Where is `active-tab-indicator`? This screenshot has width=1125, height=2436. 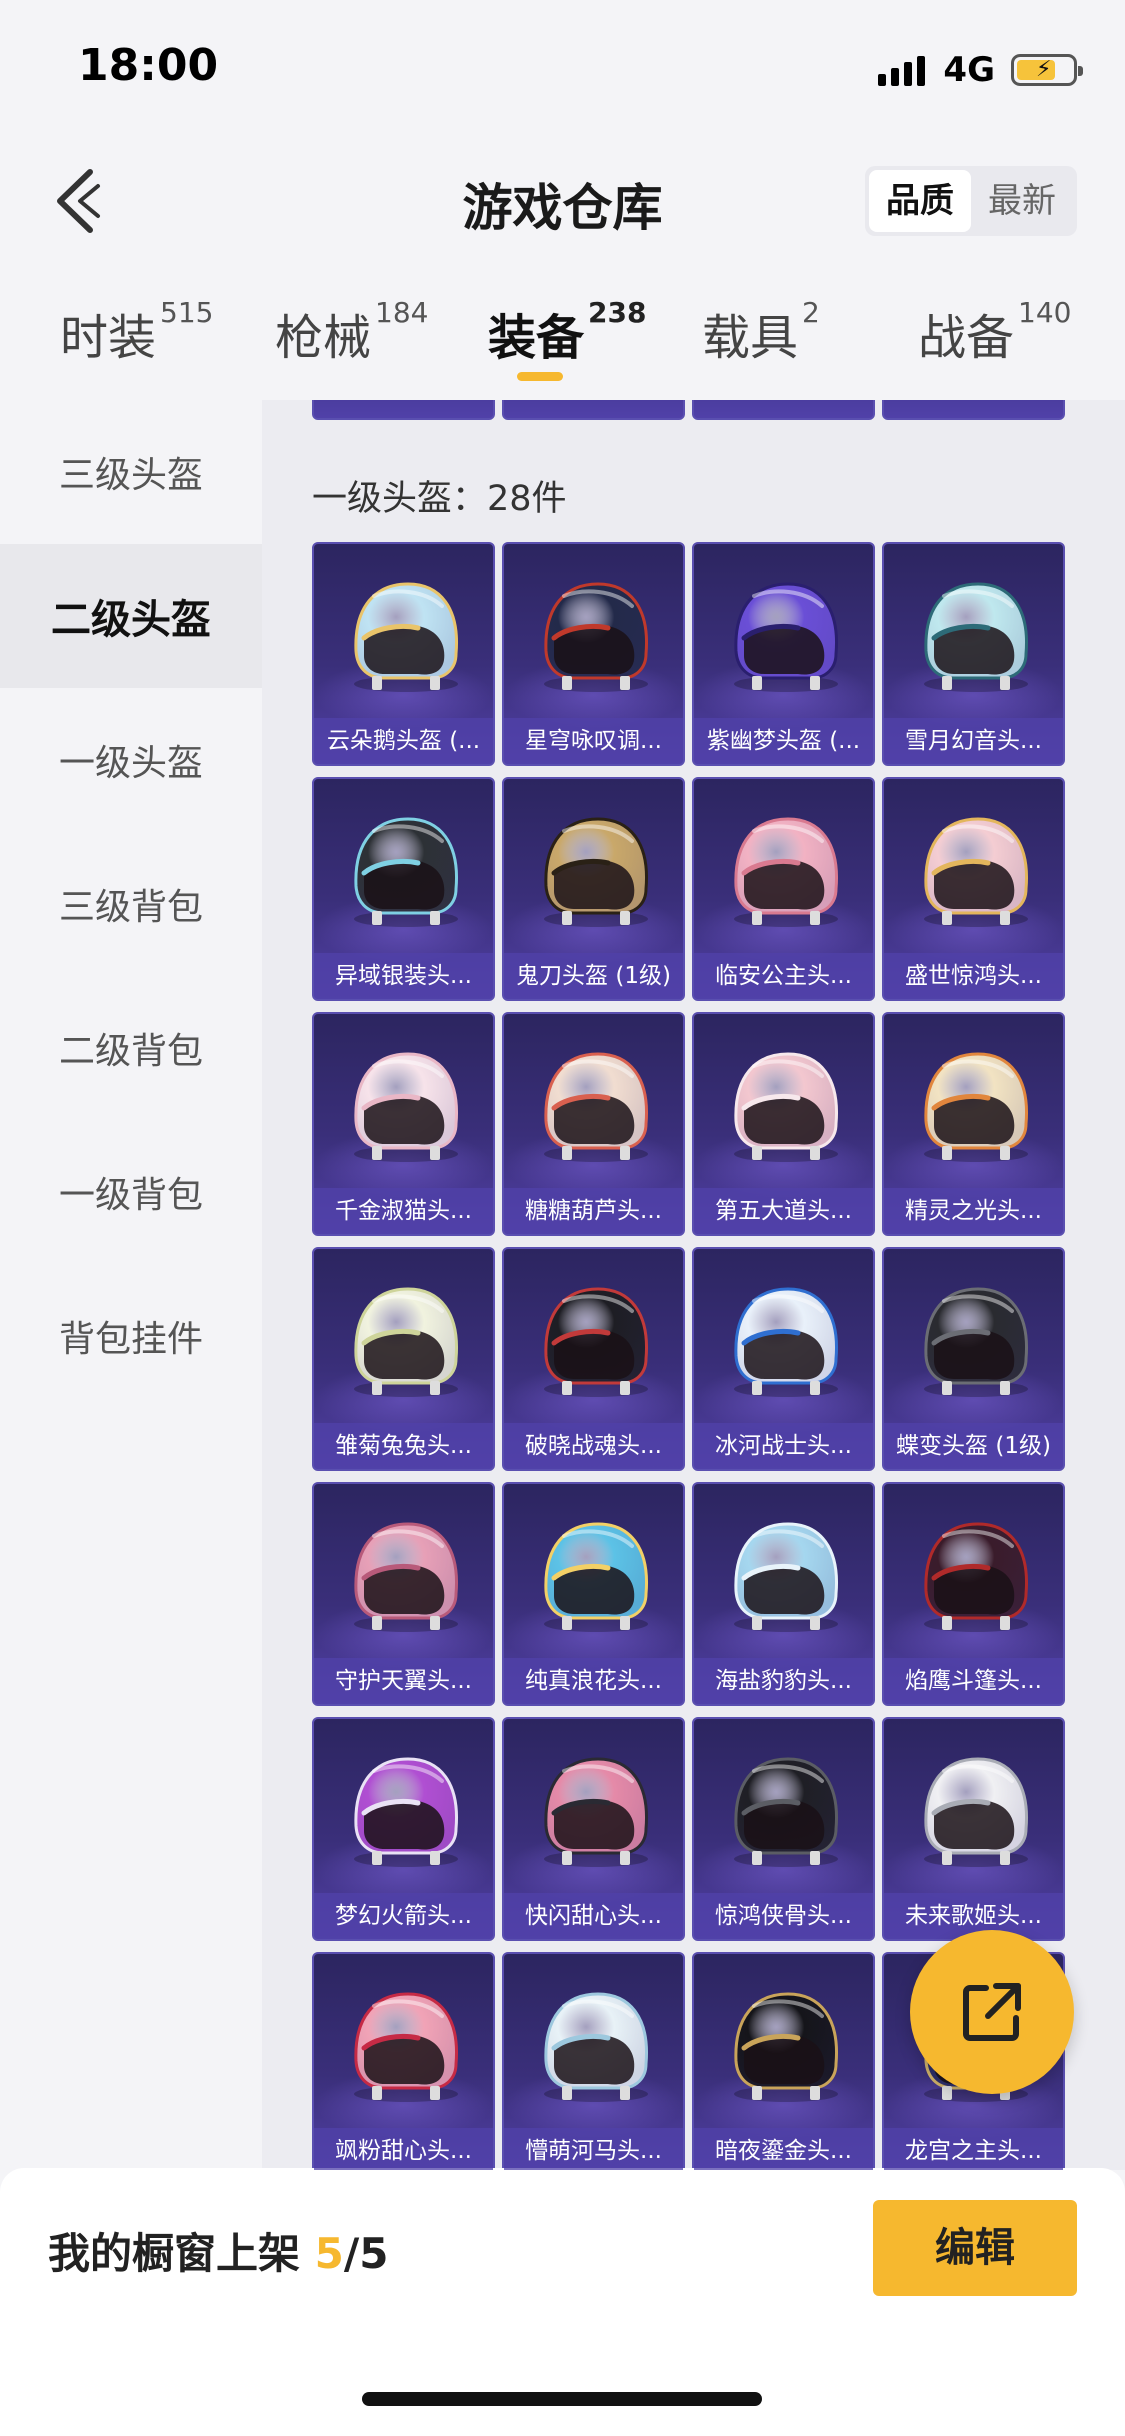
active-tab-indicator is located at coordinates (540, 376).